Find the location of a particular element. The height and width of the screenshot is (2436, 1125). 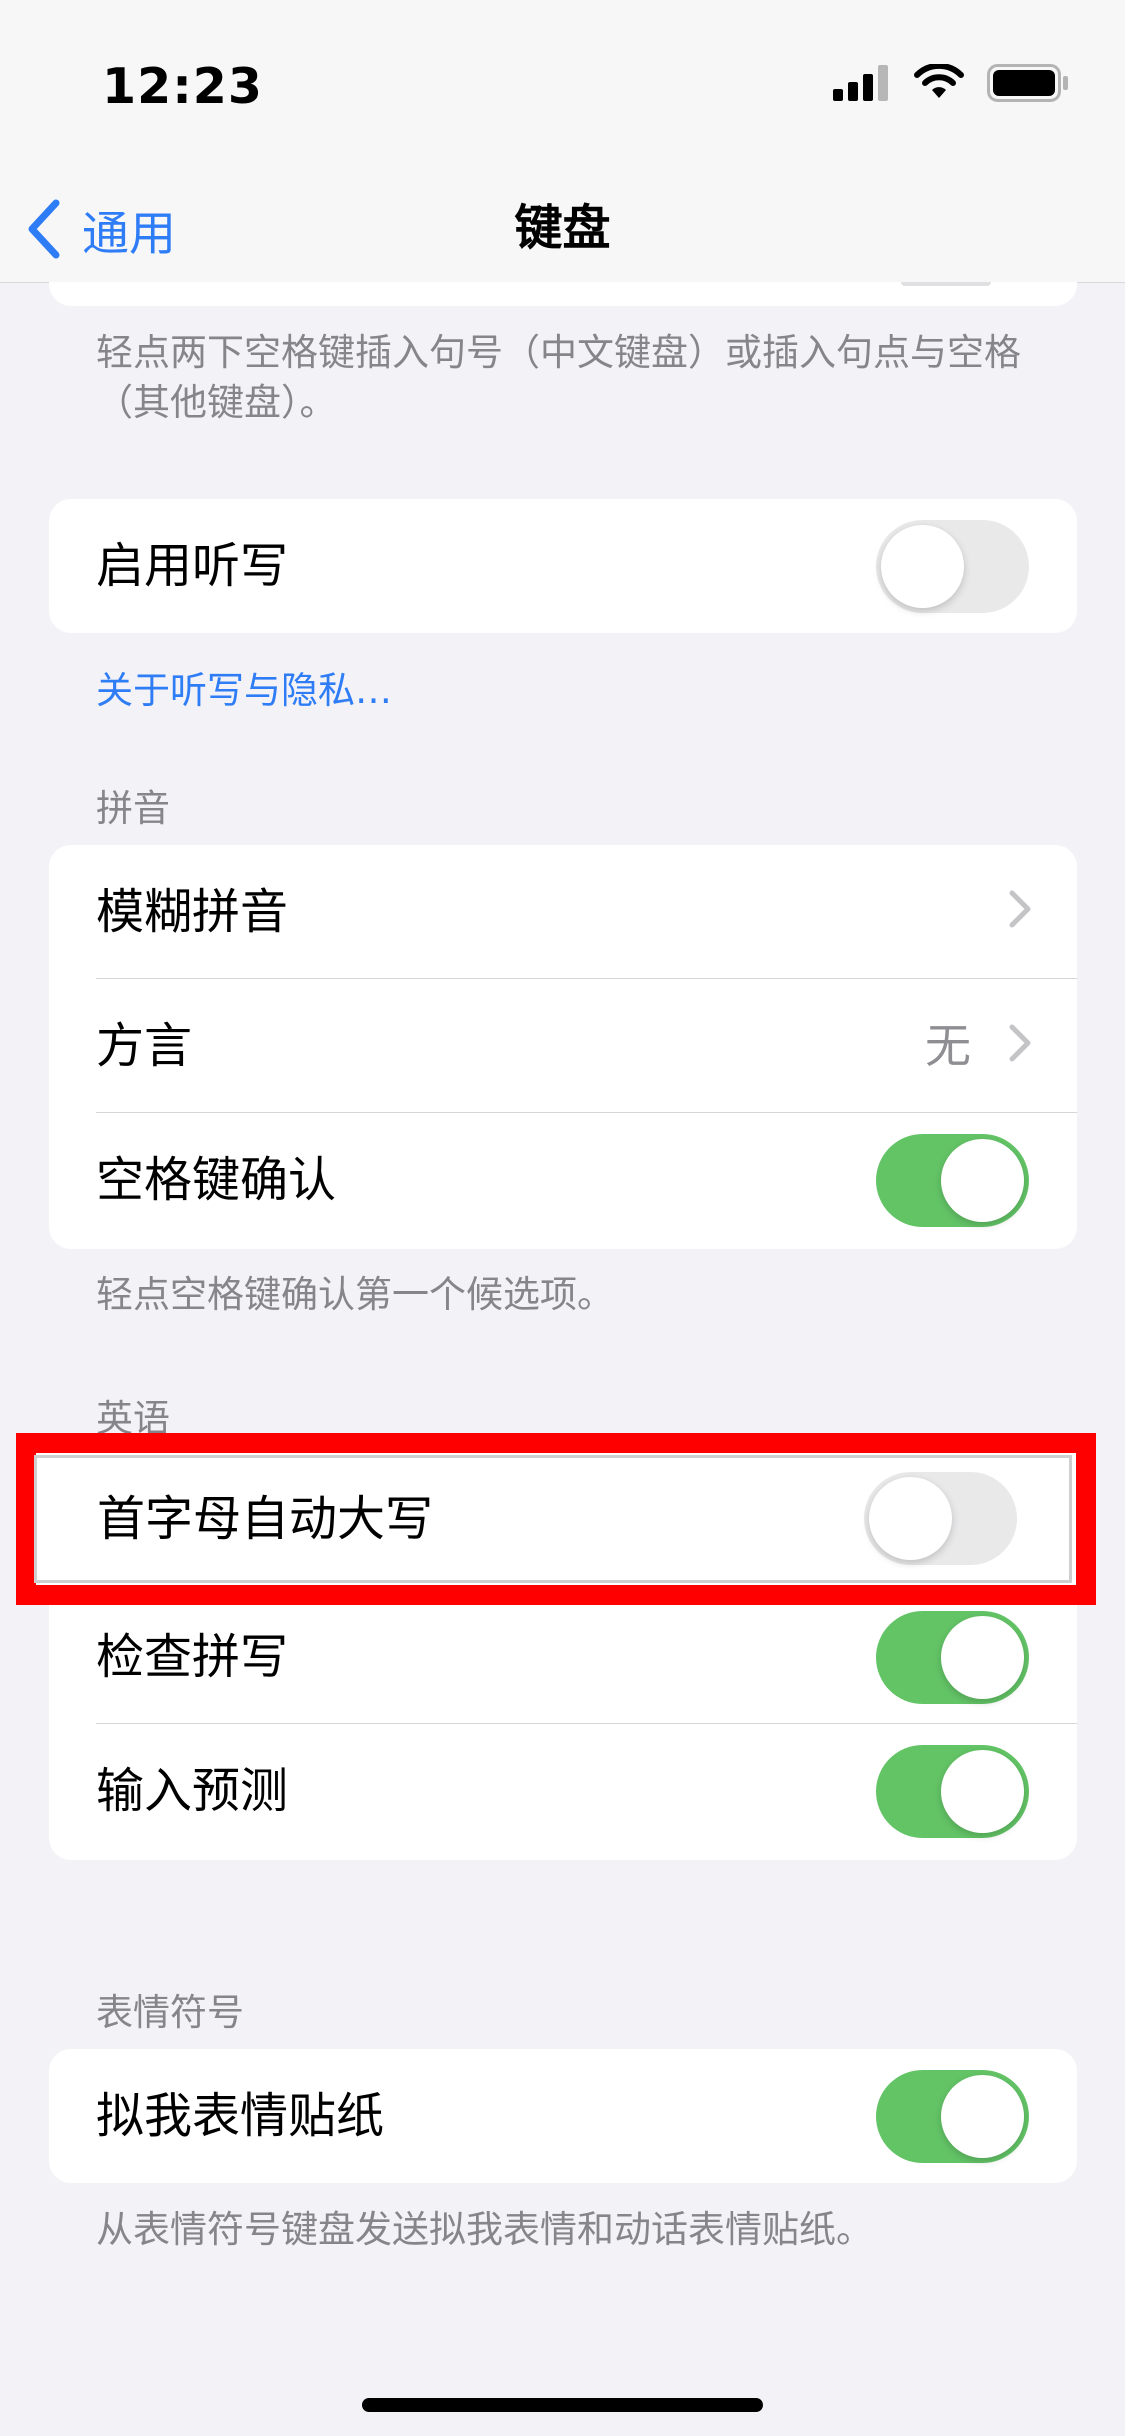

row-auto-capitalization: 首字母自动大写 is located at coordinates (553, 1519).